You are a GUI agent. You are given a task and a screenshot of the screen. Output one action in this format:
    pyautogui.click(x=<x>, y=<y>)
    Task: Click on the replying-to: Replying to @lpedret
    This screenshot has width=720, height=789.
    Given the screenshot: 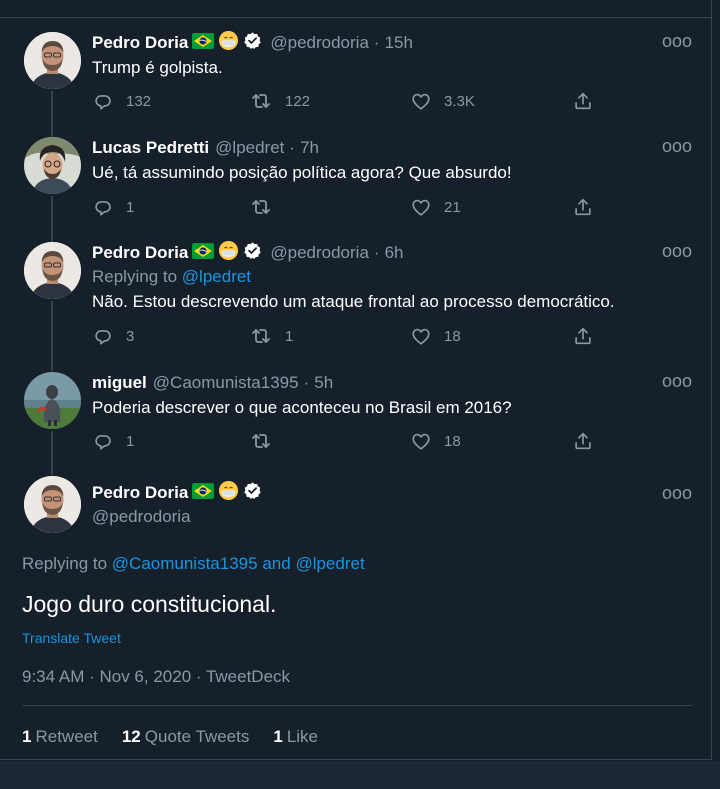 What is the action you would take?
    pyautogui.click(x=171, y=277)
    